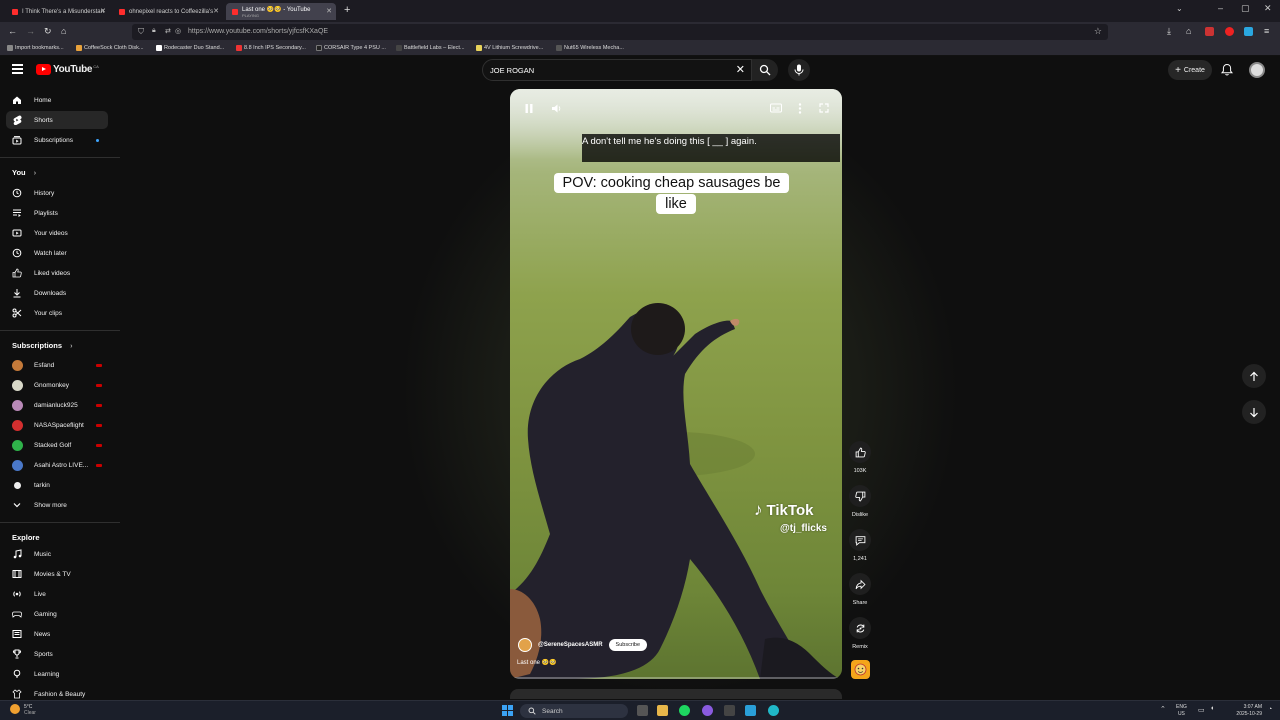 This screenshot has height=720, width=1280. Describe the element at coordinates (57, 273) in the screenshot. I see `sidebar-item-liked-videos: Liked videos` at that location.